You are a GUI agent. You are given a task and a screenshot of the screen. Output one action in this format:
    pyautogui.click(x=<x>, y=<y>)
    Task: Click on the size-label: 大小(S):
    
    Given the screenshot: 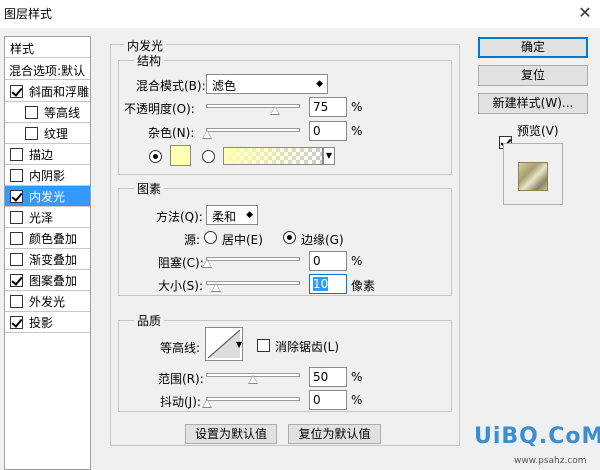 What is the action you would take?
    pyautogui.click(x=181, y=286)
    